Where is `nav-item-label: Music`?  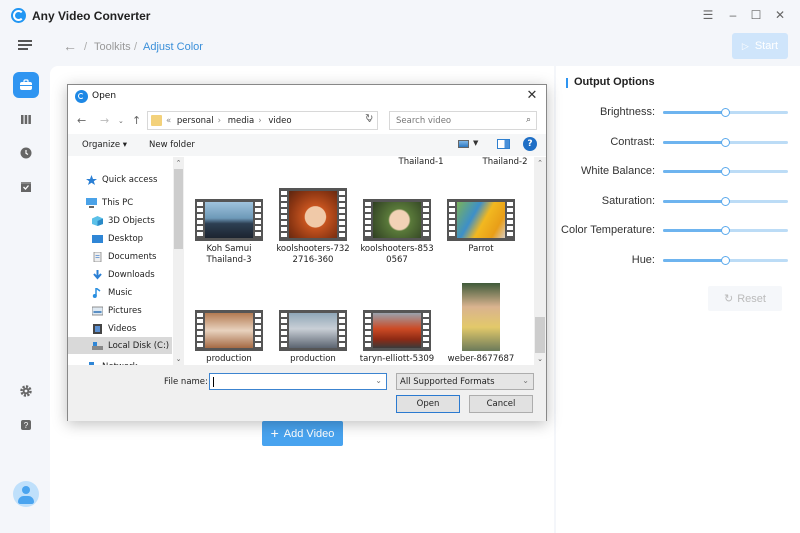
nav-item-label: Music is located at coordinates (120, 292).